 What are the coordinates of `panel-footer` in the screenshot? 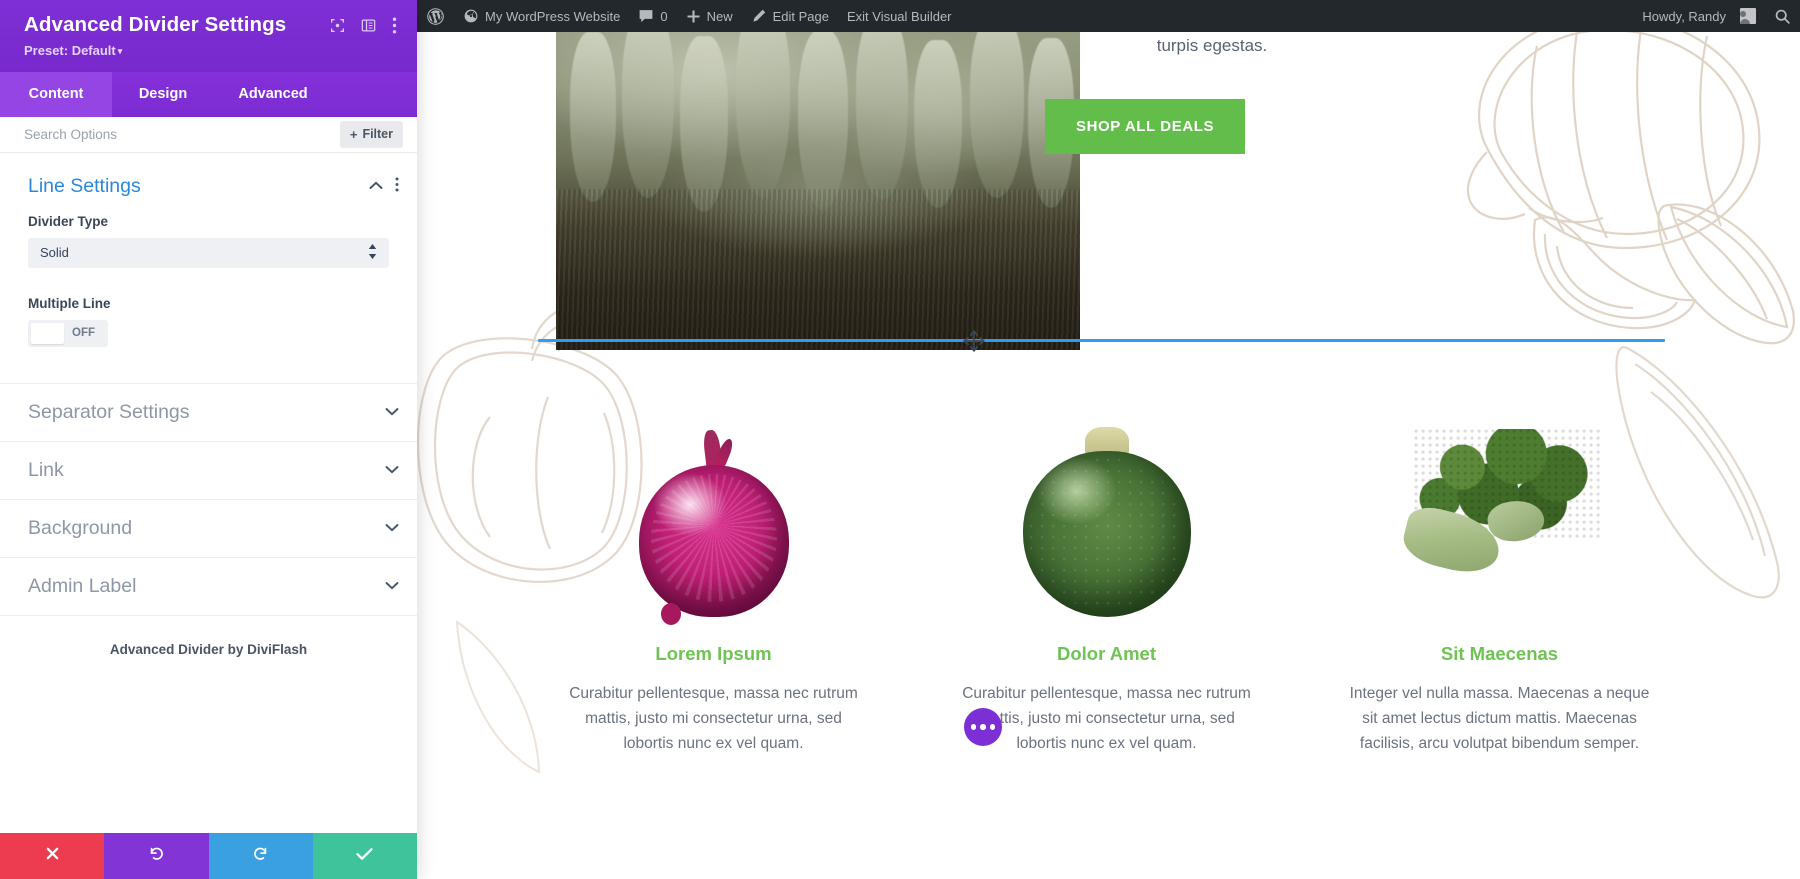 It's located at (208, 856).